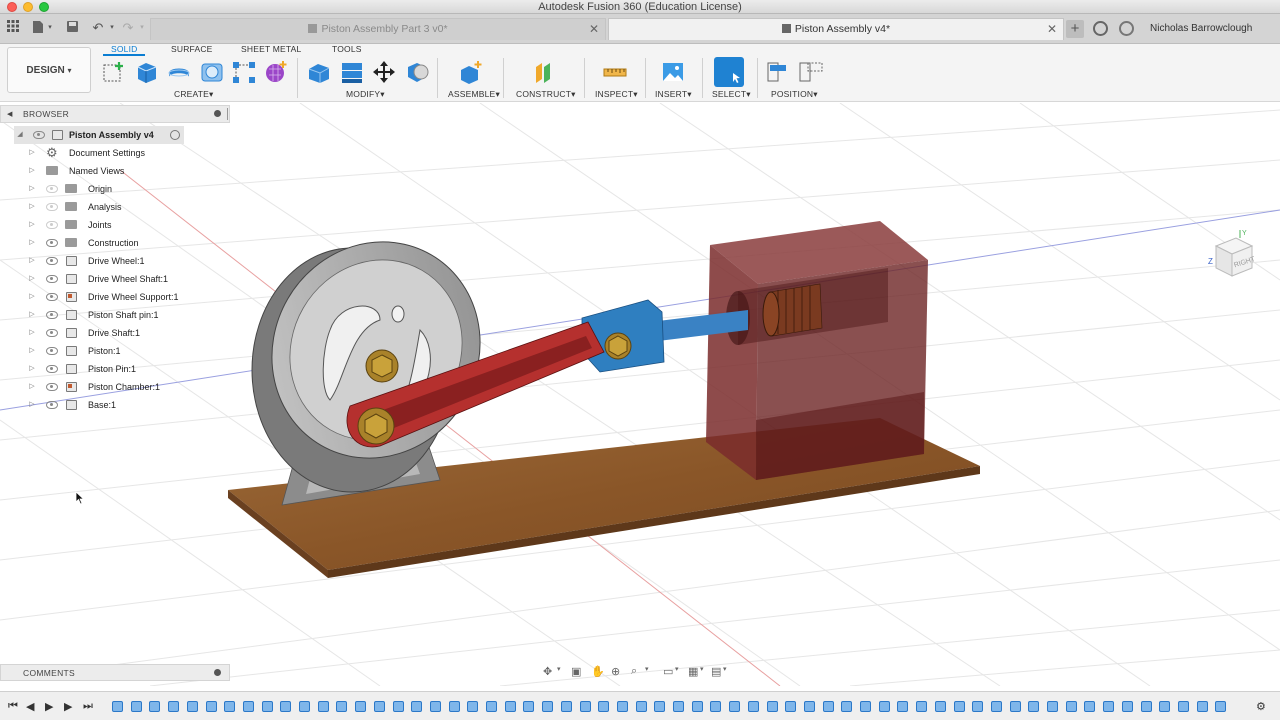 This screenshot has width=1280, height=720. I want to click on browser-root-item: ◢ Piston Assembly v4, so click(99, 135).